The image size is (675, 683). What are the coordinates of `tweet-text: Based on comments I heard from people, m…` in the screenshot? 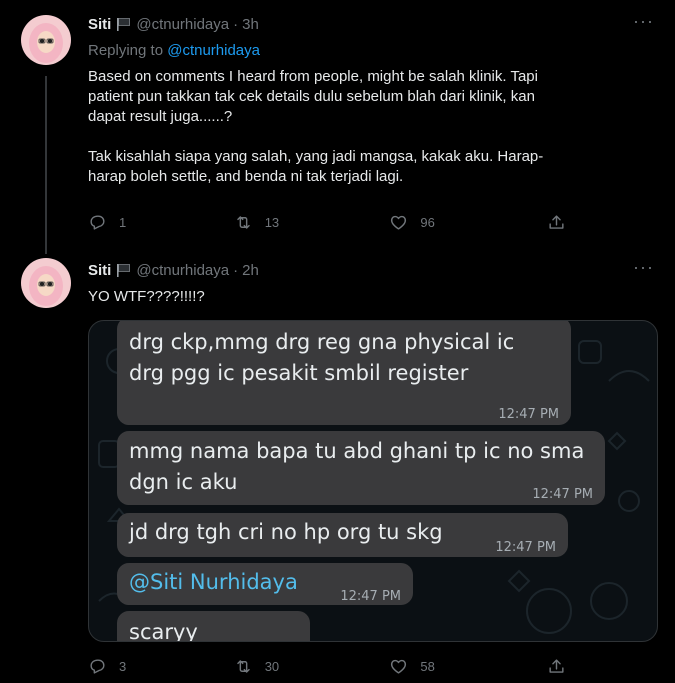 It's located at (373, 127).